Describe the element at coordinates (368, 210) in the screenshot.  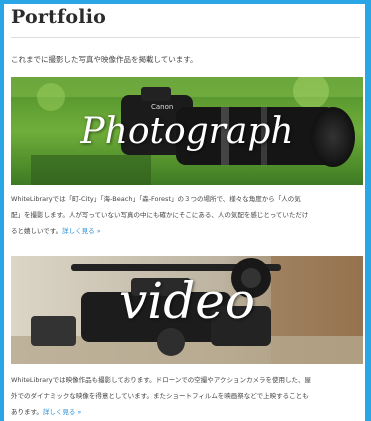
I see `window-border` at that location.